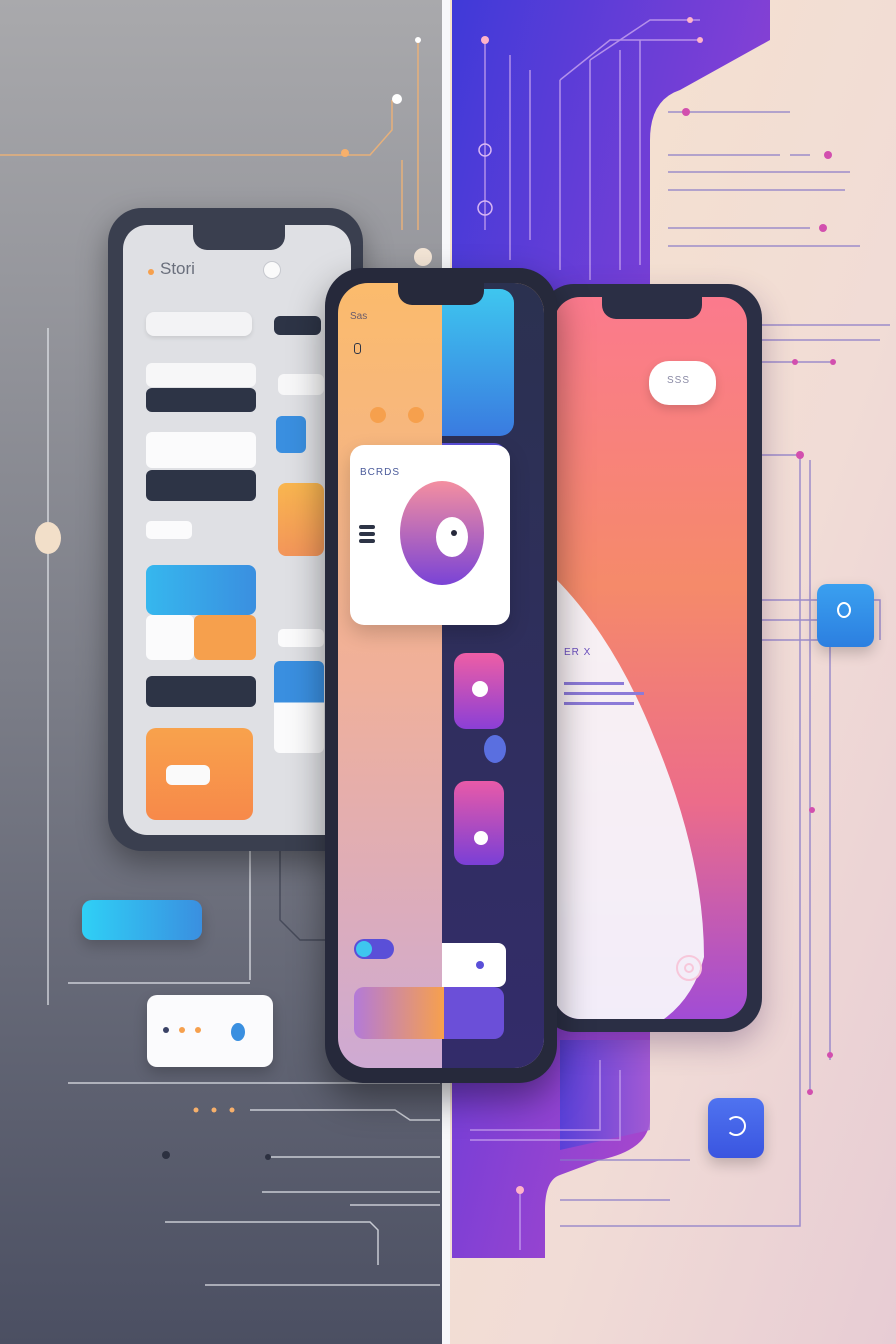 This screenshot has height=1344, width=896. I want to click on fingerprint-icon-inner, so click(689, 968).